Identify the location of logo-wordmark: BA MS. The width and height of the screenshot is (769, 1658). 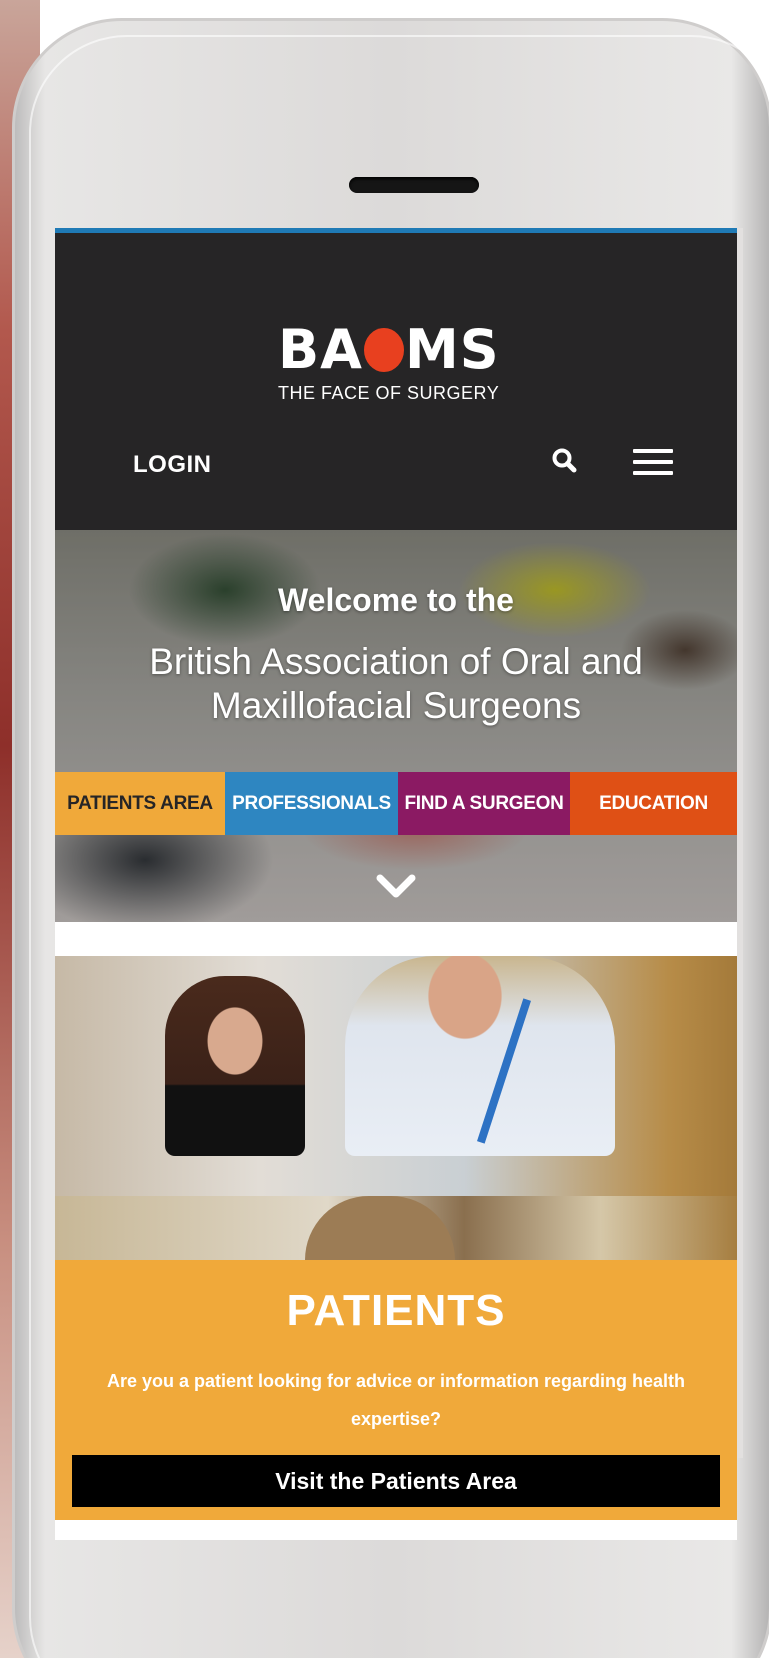
(389, 349).